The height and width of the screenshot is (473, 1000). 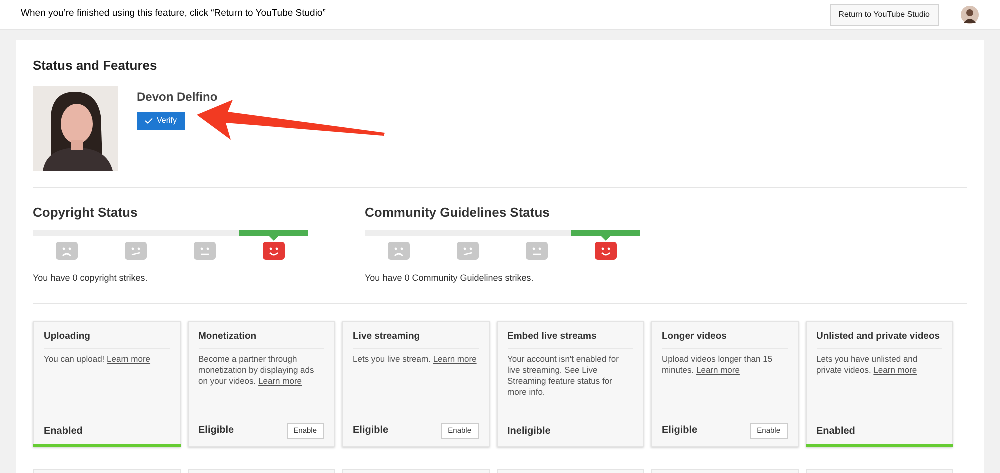 What do you see at coordinates (149, 121) in the screenshot?
I see `check-icon` at bounding box center [149, 121].